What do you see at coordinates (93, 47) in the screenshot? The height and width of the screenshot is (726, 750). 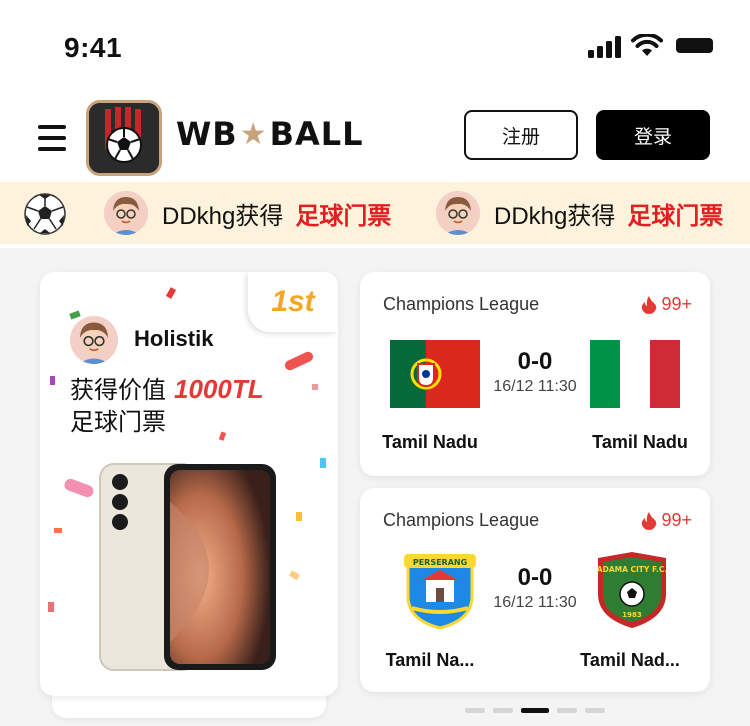 I see `status-time: 9:41` at bounding box center [93, 47].